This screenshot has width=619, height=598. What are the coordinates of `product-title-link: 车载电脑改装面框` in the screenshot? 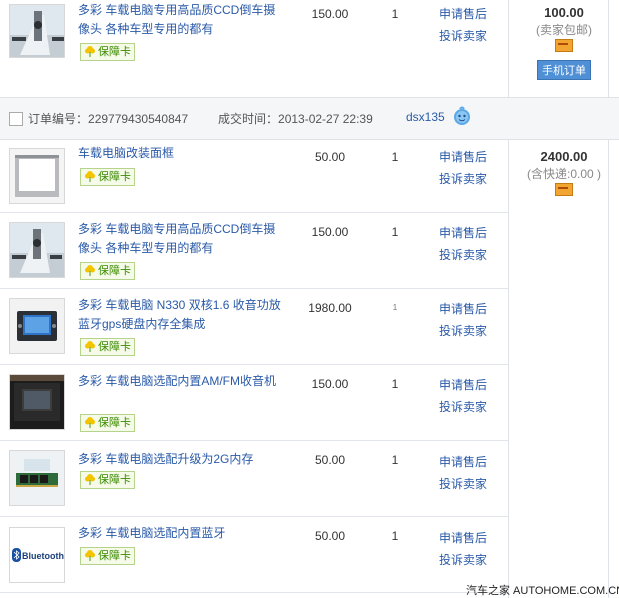 It's located at (180, 153).